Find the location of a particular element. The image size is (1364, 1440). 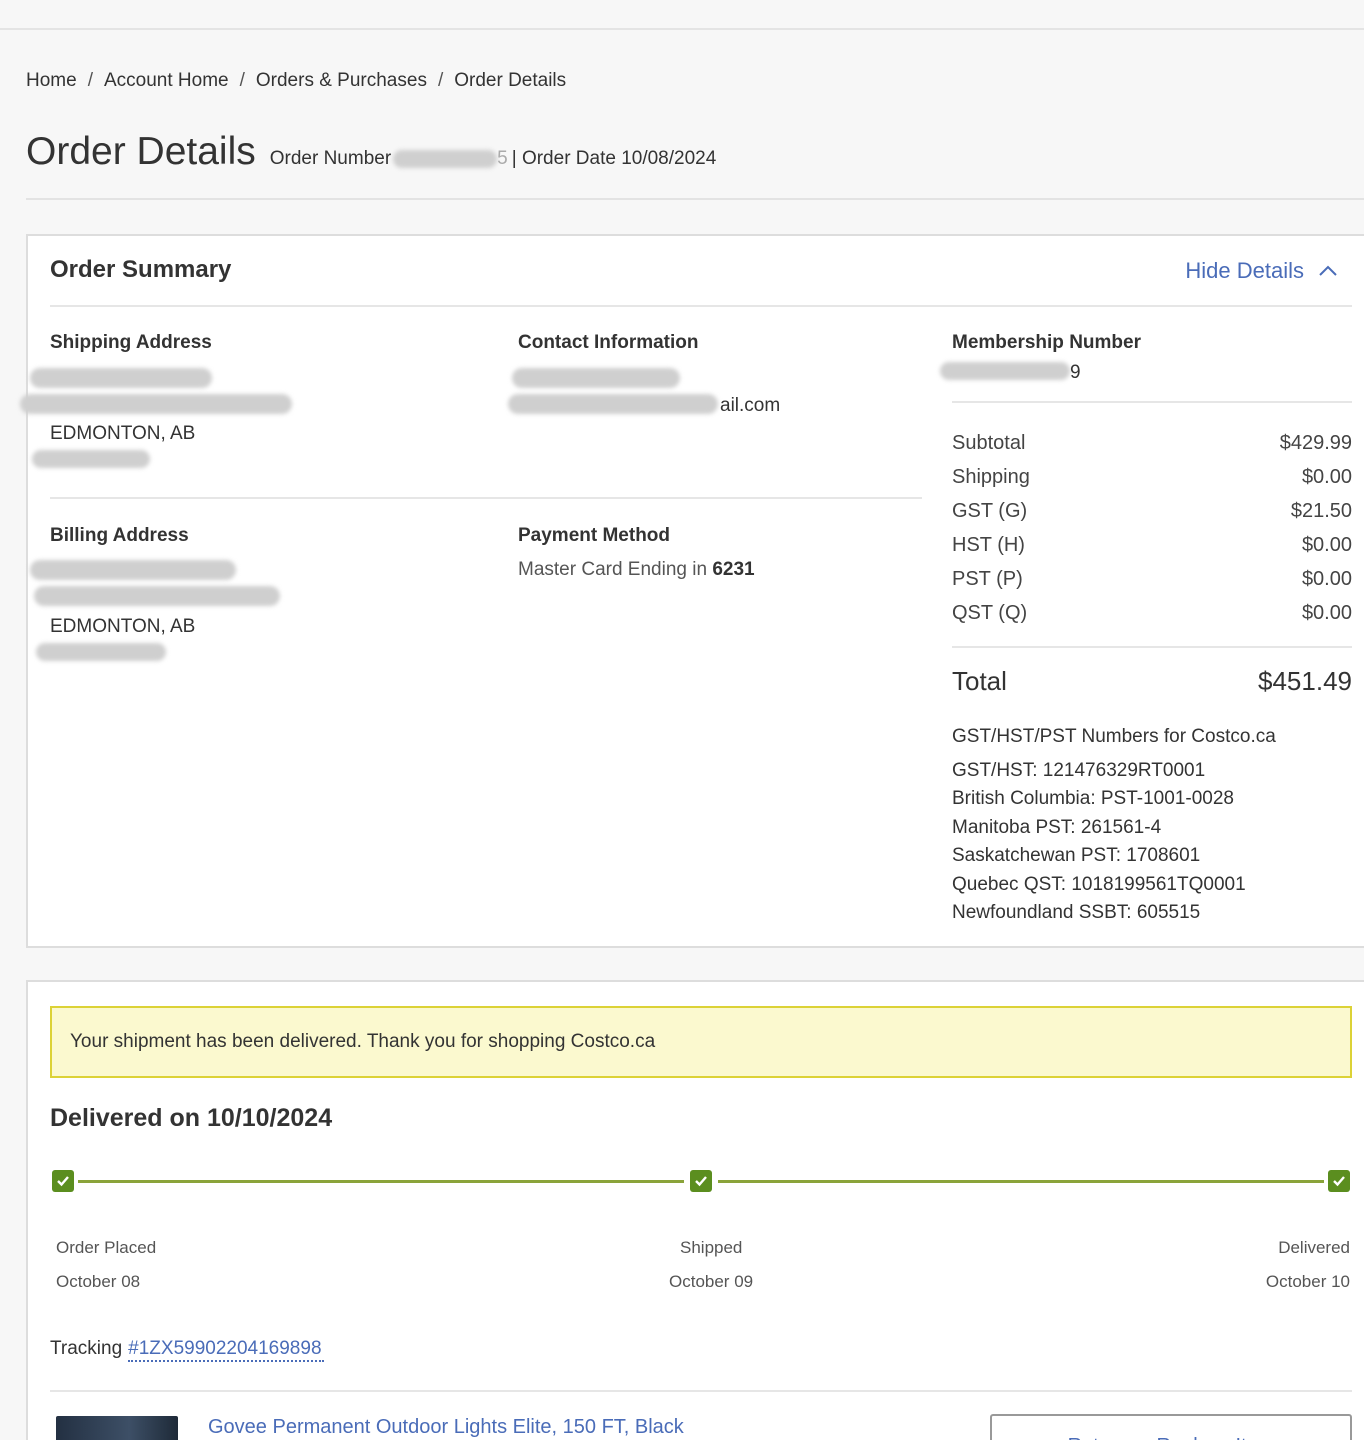

shipping-address-label: Shipping Address is located at coordinates (131, 342).